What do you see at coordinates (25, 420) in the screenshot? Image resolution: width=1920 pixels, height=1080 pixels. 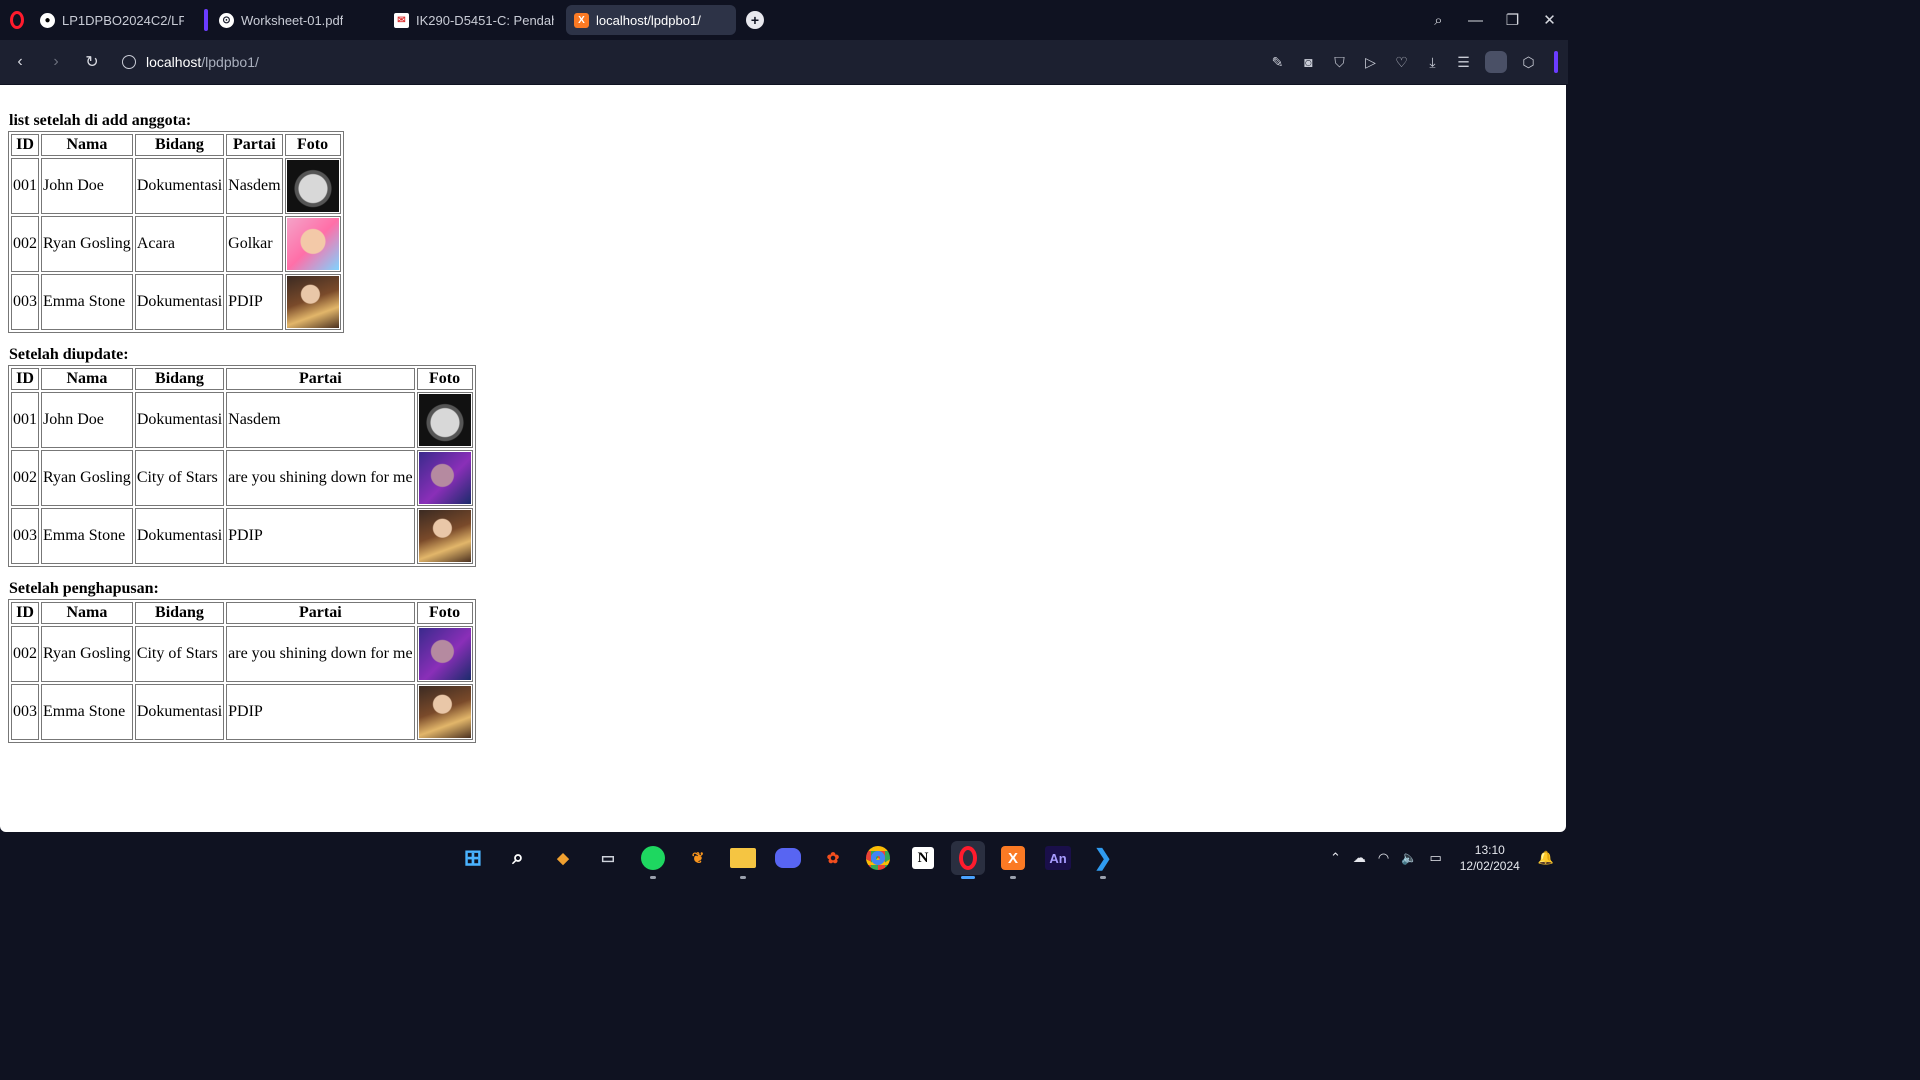 I see `cell-id: 001` at bounding box center [25, 420].